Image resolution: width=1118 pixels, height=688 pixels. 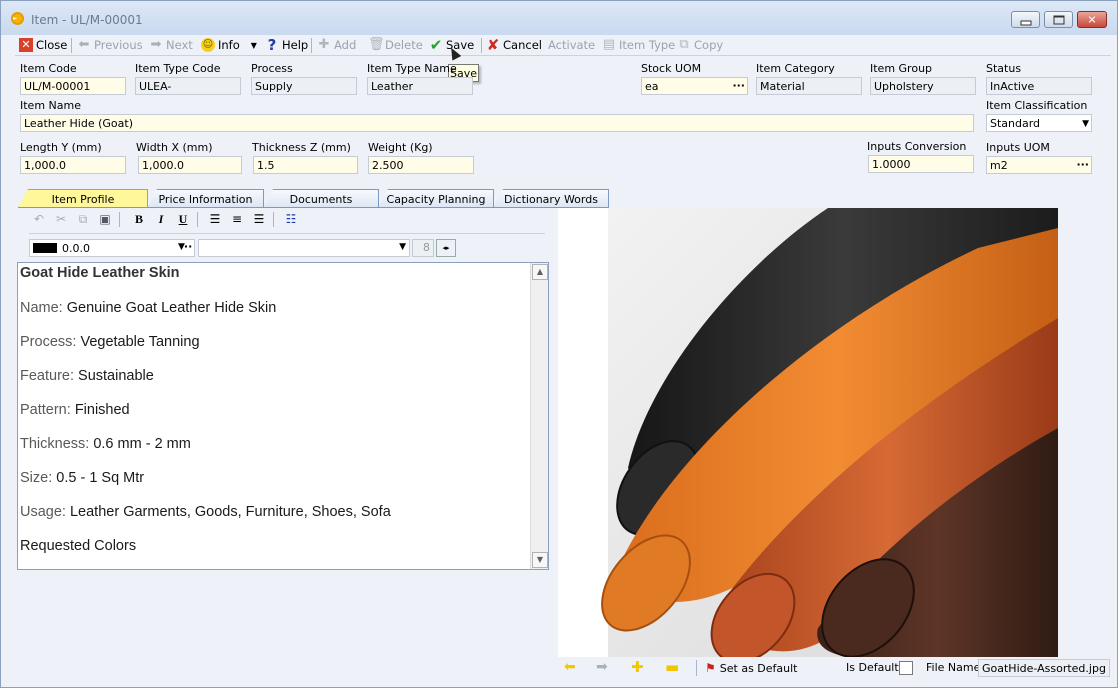 What do you see at coordinates (758, 668) in the screenshot?
I see `set-as-default-label: Set as Default` at bounding box center [758, 668].